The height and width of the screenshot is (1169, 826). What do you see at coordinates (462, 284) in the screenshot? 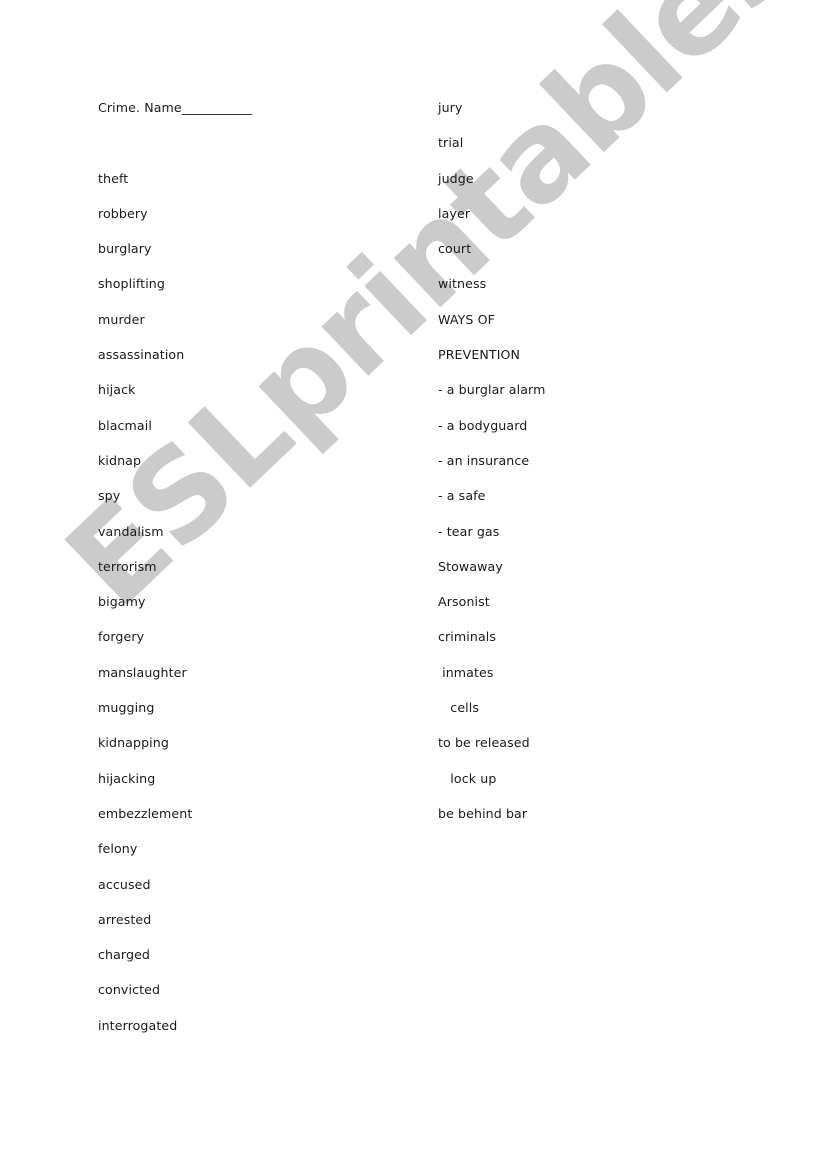
I see `vocabulary-item: witness` at bounding box center [462, 284].